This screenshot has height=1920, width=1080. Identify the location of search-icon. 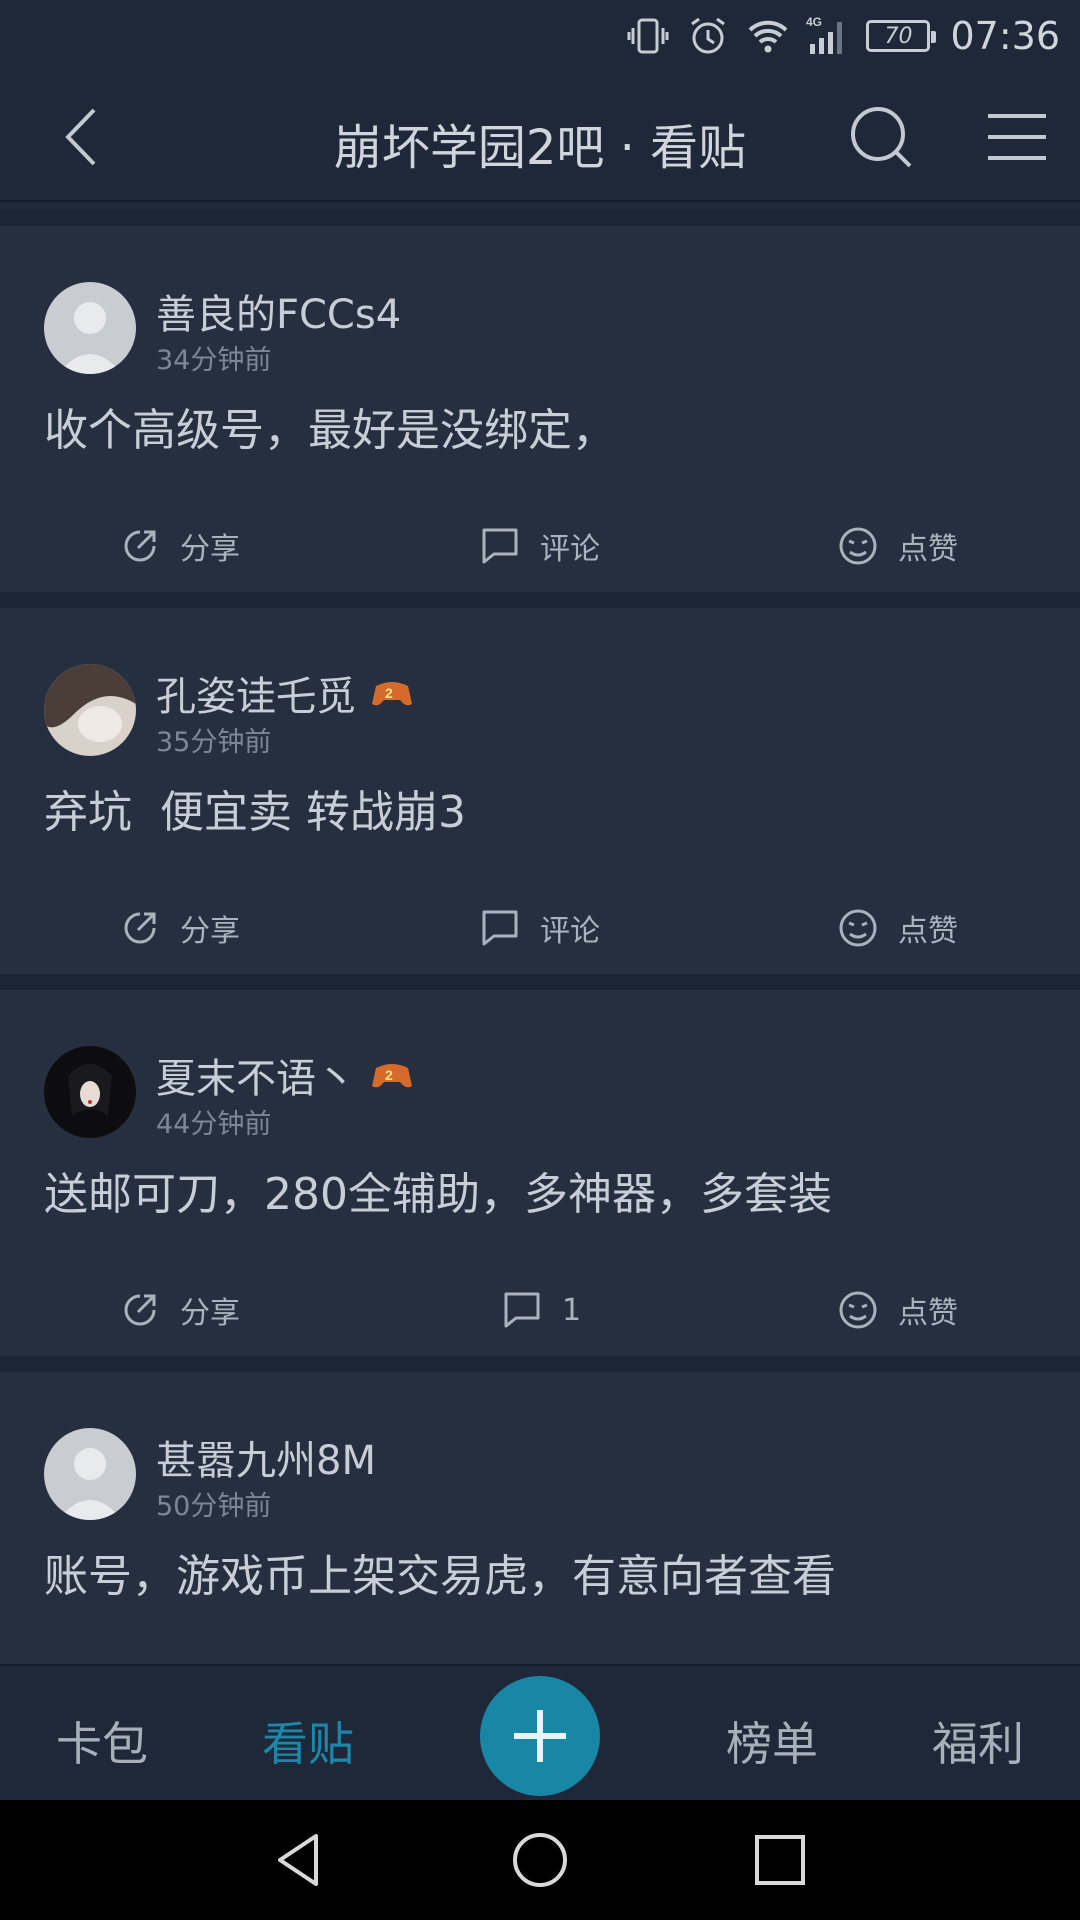
(881, 137).